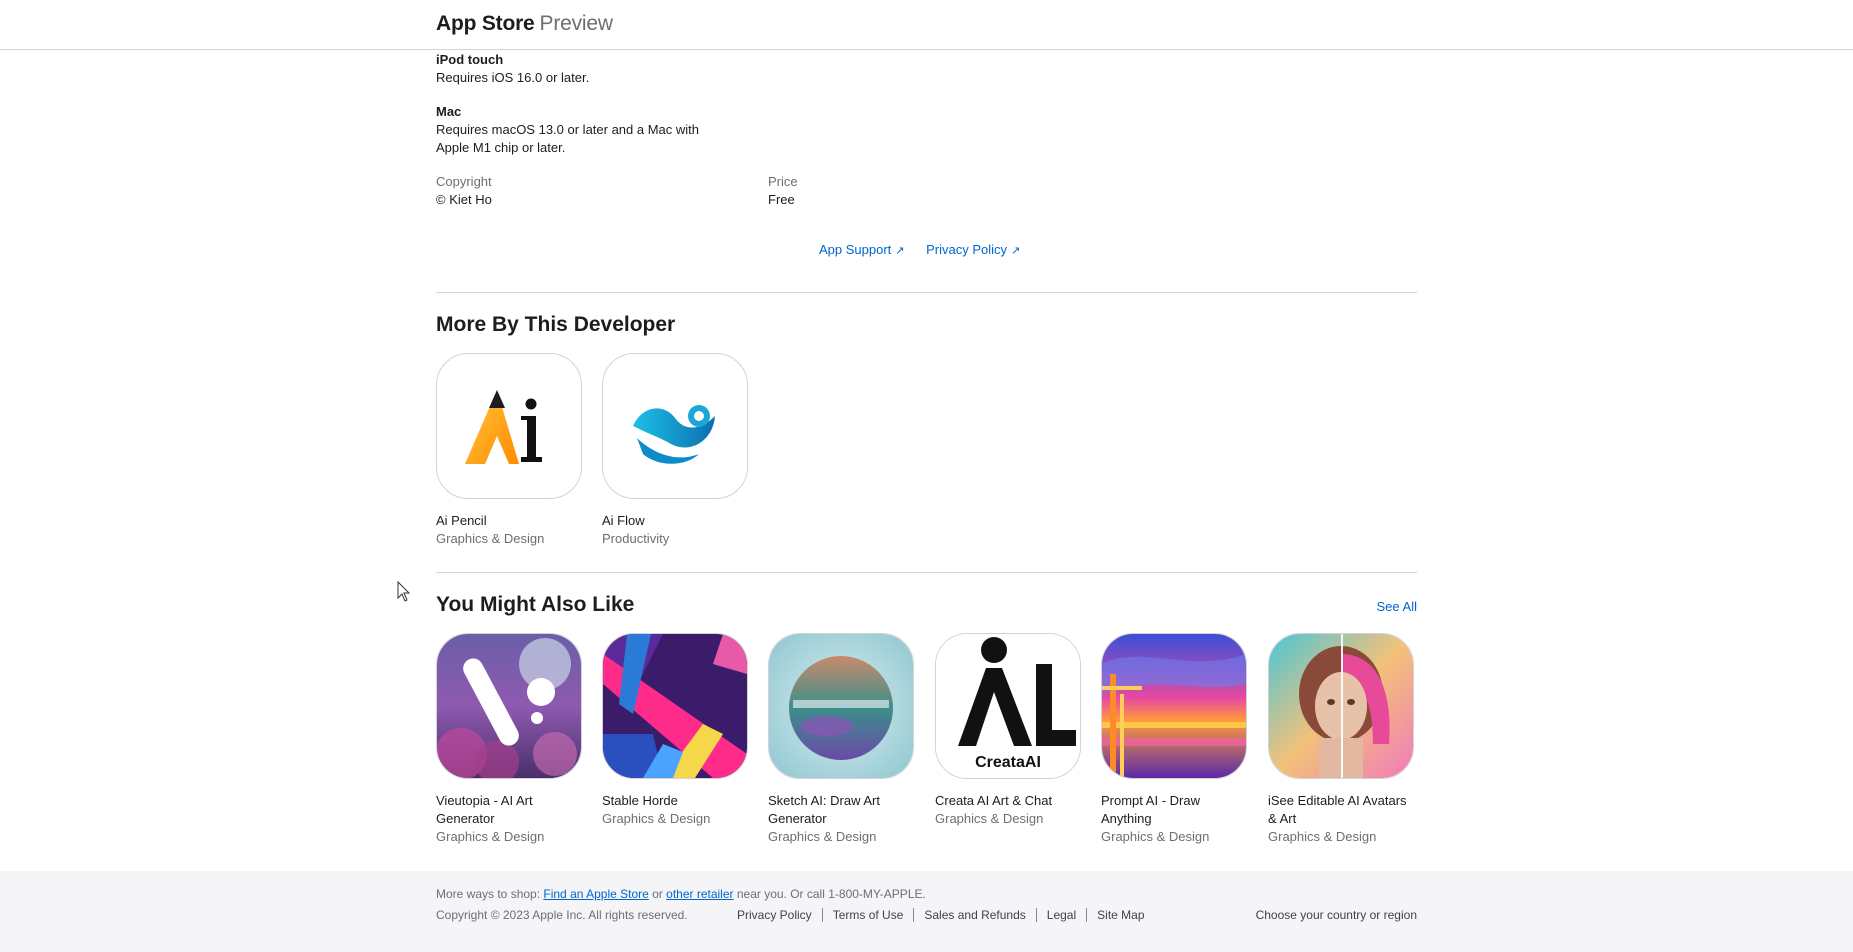 Image resolution: width=1853 pixels, height=952 pixels. I want to click on footer-sales-refunds-link: Sales and Refunds, so click(974, 915).